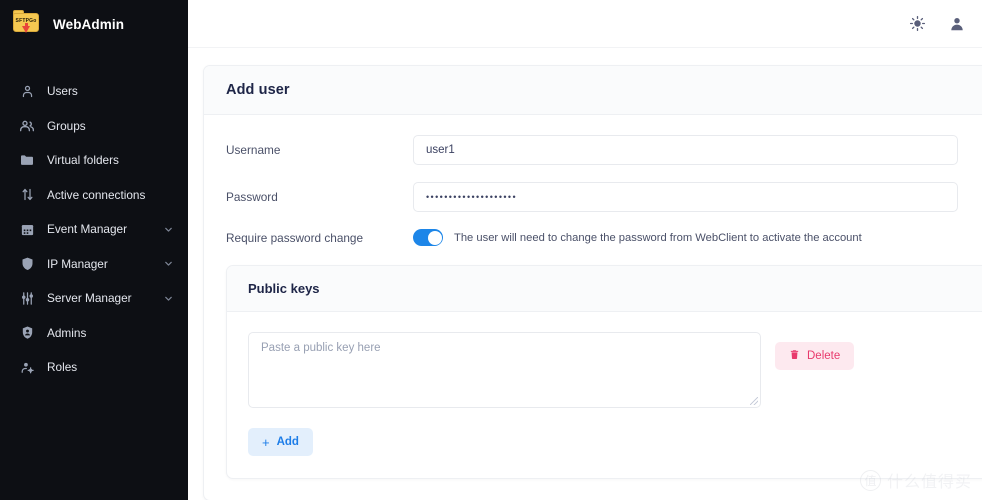 Image resolution: width=982 pixels, height=500 pixels. Describe the element at coordinates (27, 229) in the screenshot. I see `calendar-icon` at that location.